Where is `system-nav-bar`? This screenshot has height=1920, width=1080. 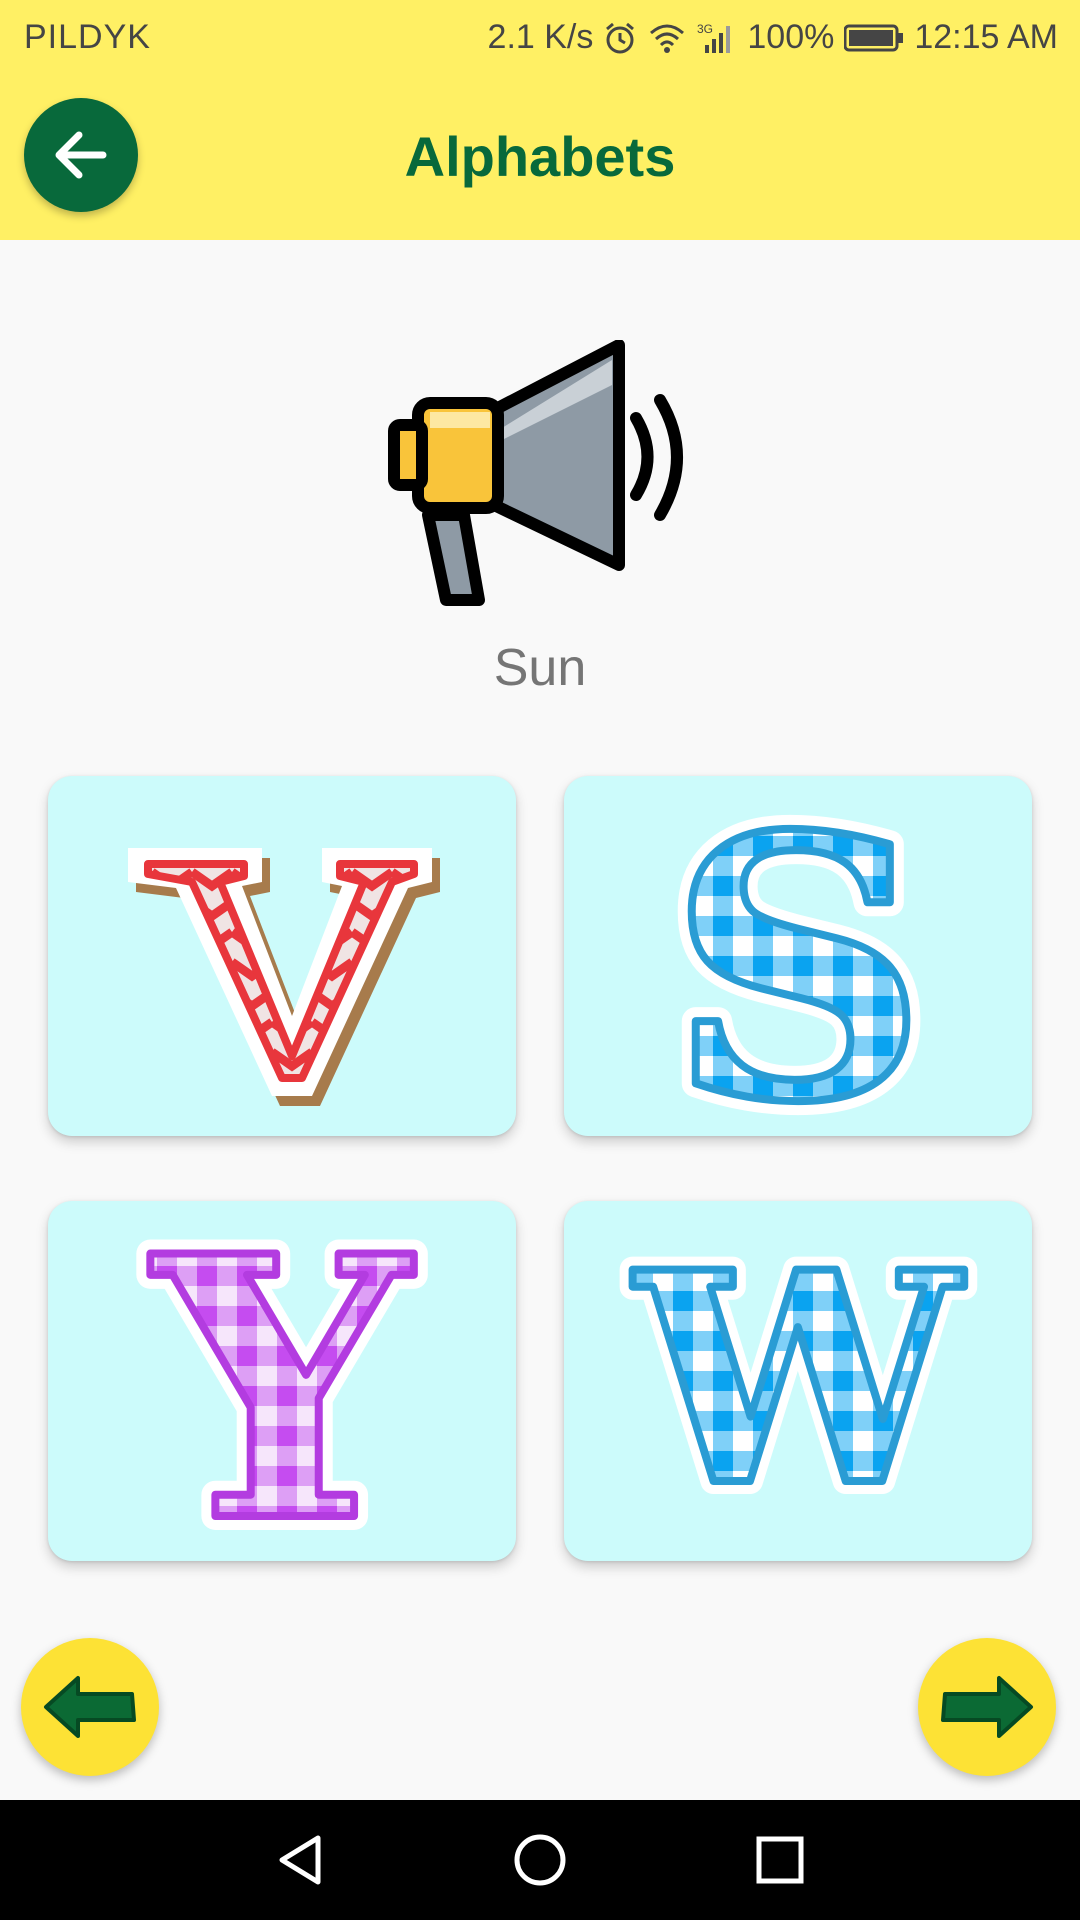 system-nav-bar is located at coordinates (540, 1860).